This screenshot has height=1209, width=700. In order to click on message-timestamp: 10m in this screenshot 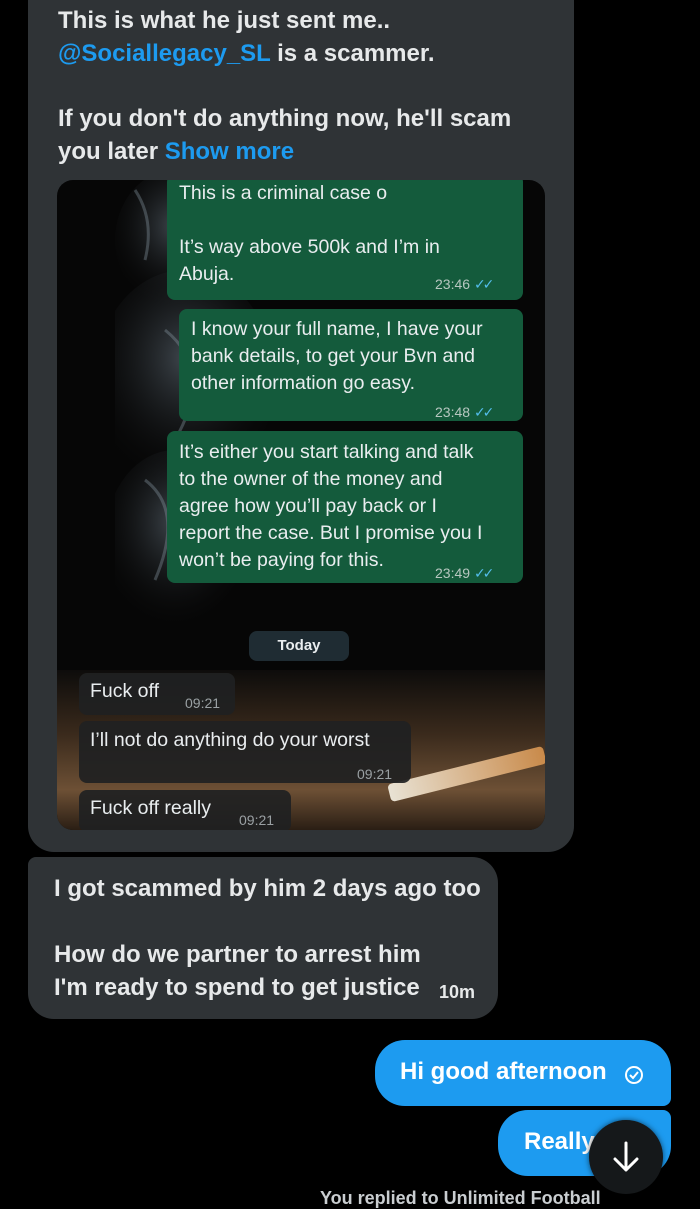, I will do `click(457, 992)`.